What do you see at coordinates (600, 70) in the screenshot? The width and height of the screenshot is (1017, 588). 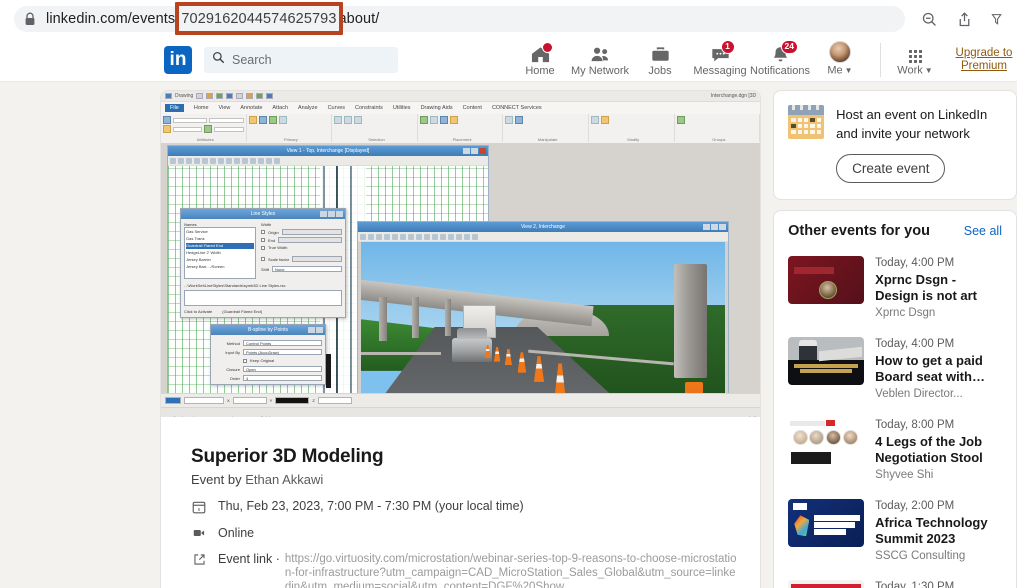 I see `nav-label-my-network: My Network` at bounding box center [600, 70].